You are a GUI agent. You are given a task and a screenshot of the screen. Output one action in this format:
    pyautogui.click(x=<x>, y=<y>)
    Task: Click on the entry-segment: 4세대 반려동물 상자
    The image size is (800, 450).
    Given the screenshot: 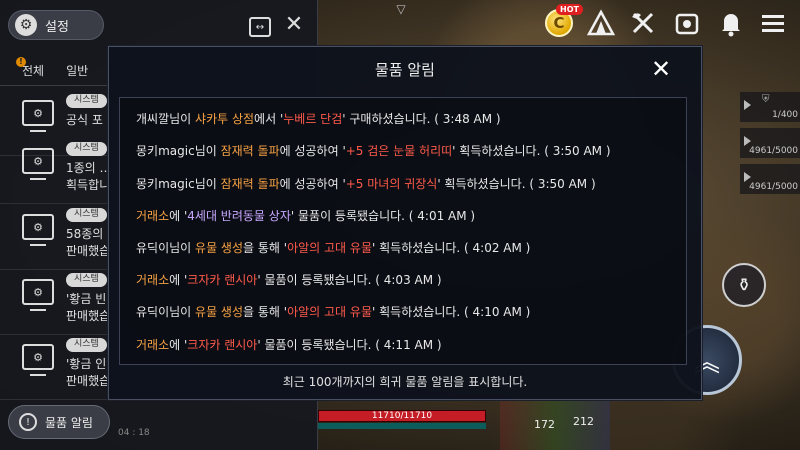 What is the action you would take?
    pyautogui.click(x=239, y=216)
    